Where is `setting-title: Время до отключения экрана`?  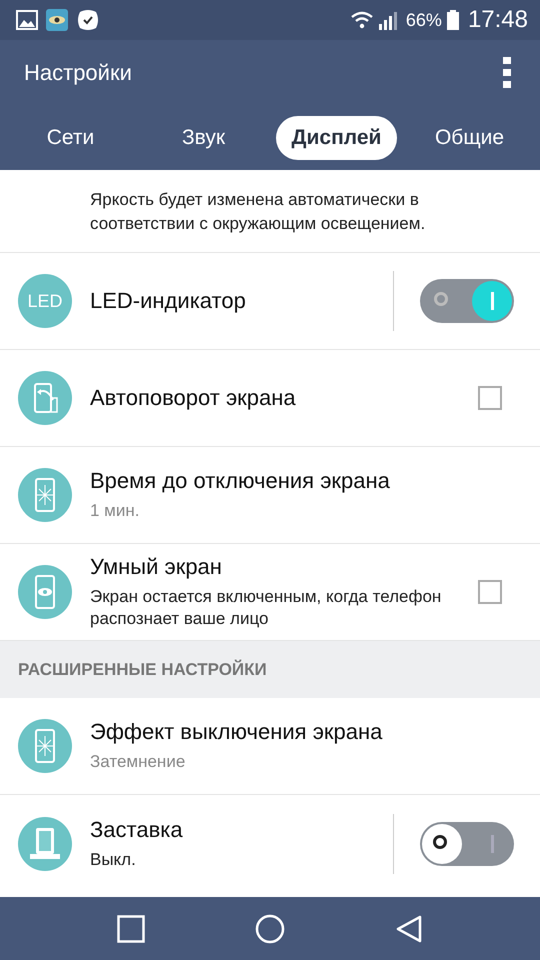
setting-title: Время до отключения экрана is located at coordinates (240, 481).